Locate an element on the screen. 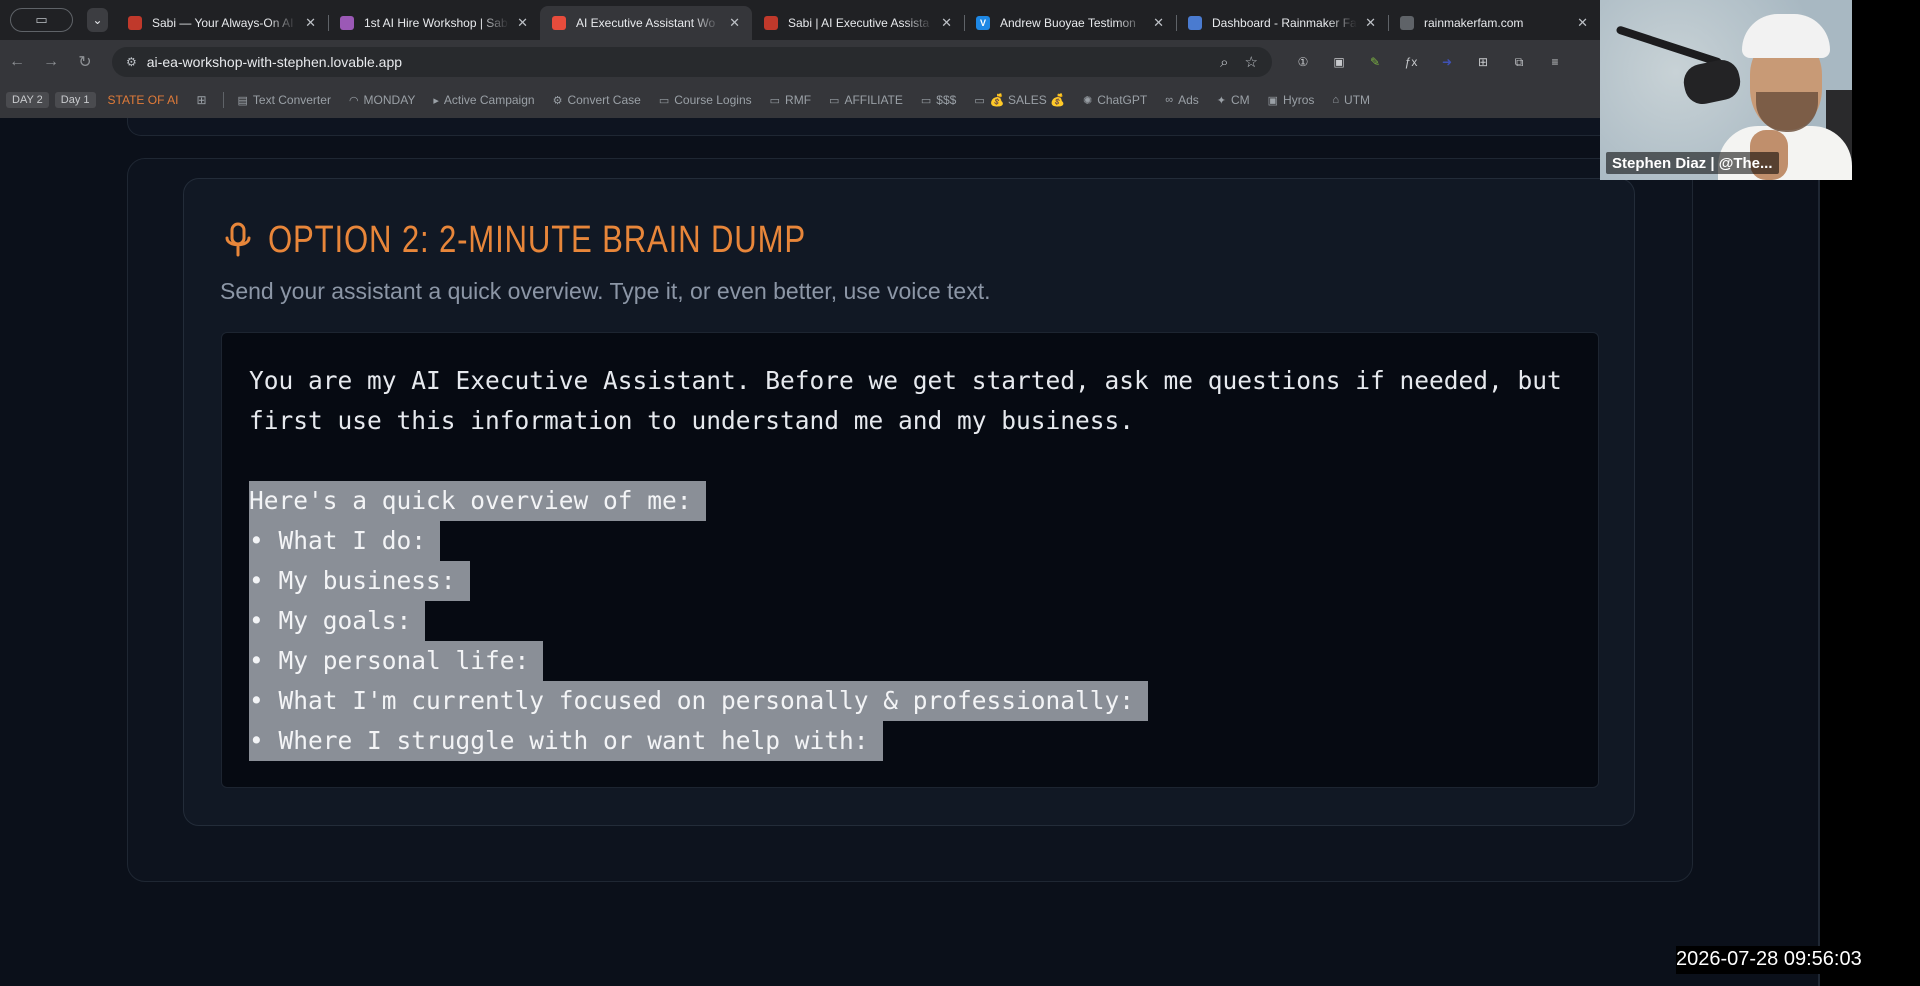 Image resolution: width=1920 pixels, height=986 pixels. extension-grid-icon: ⊞ is located at coordinates (1483, 62).